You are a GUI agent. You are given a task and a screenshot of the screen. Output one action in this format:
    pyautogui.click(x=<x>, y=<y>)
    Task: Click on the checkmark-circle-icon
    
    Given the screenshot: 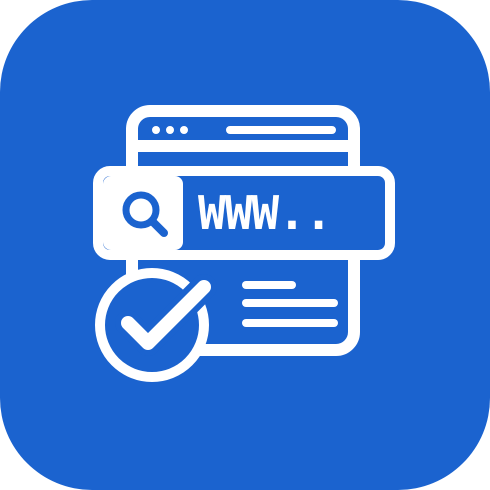 What is the action you would take?
    pyautogui.click(x=156, y=325)
    